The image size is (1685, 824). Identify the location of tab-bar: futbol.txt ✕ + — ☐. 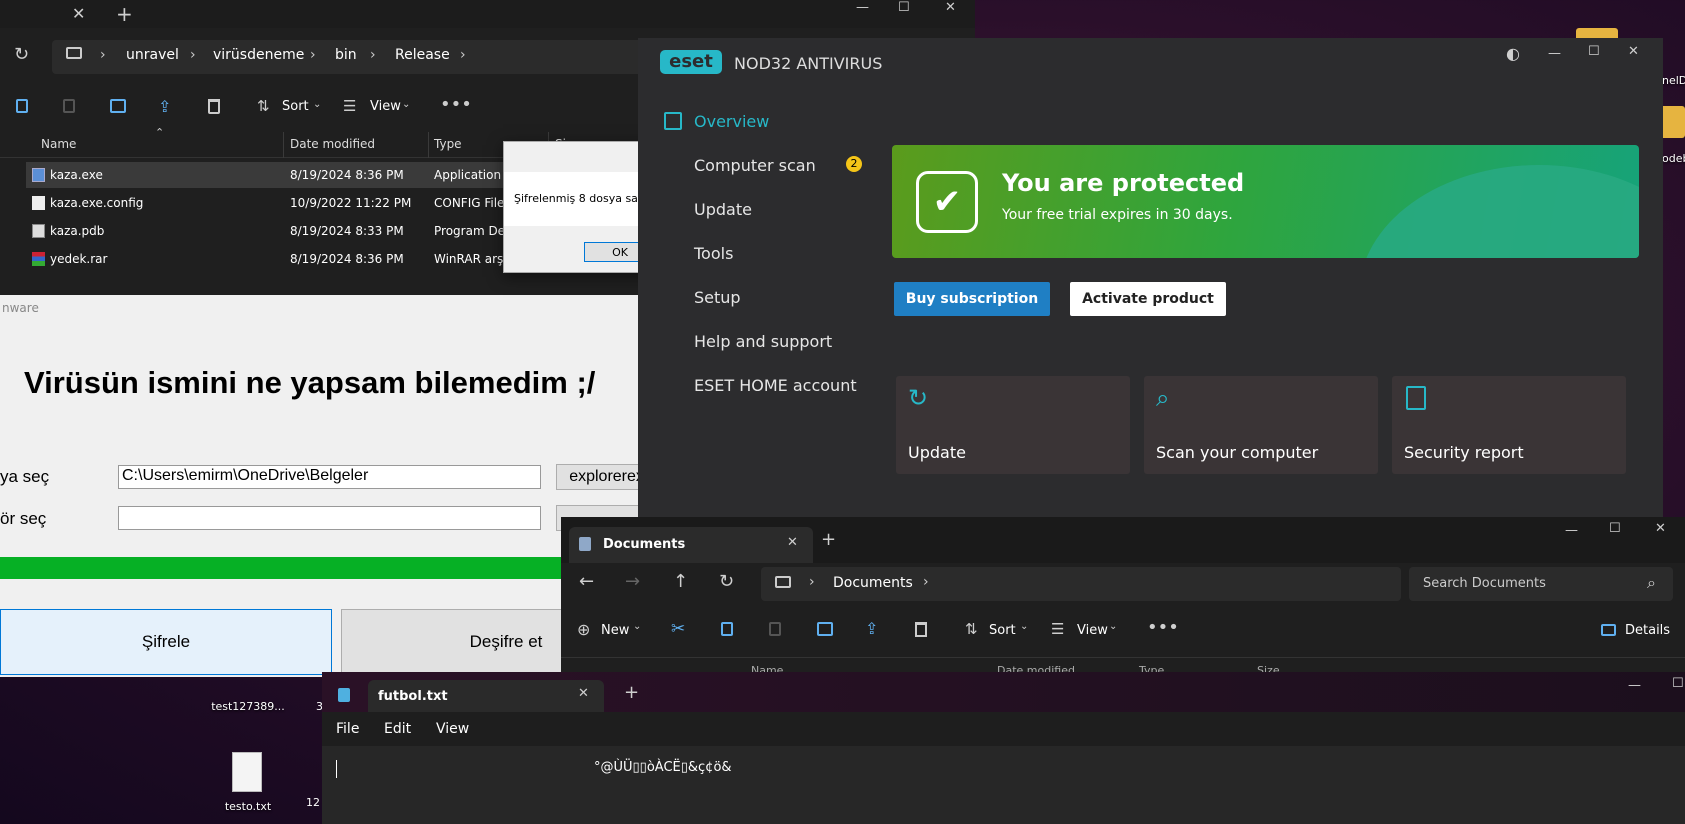
(1003, 692).